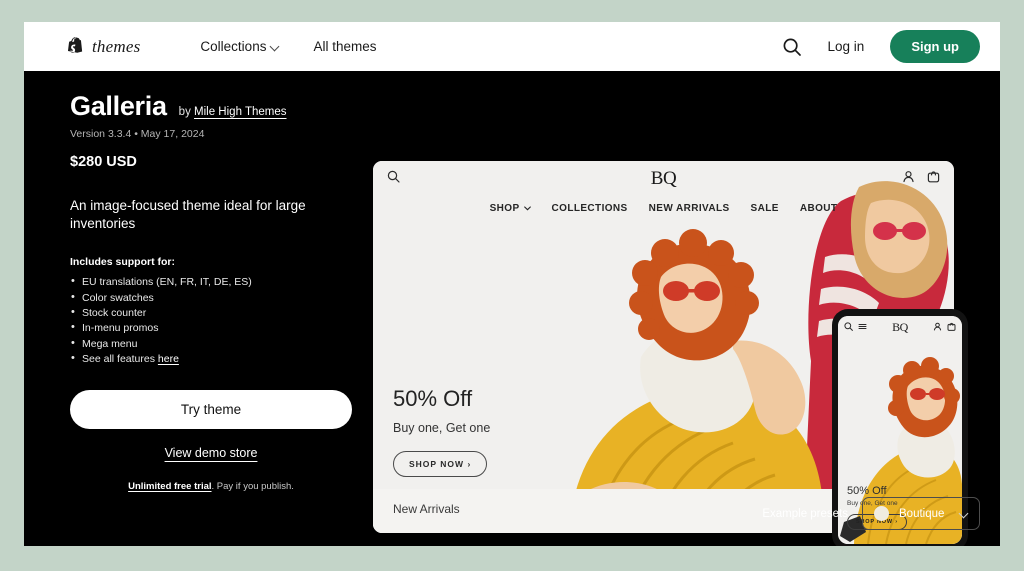 This screenshot has width=1024, height=571. Describe the element at coordinates (504, 208) in the screenshot. I see `preview-nav-shop-label: SHOP` at that location.